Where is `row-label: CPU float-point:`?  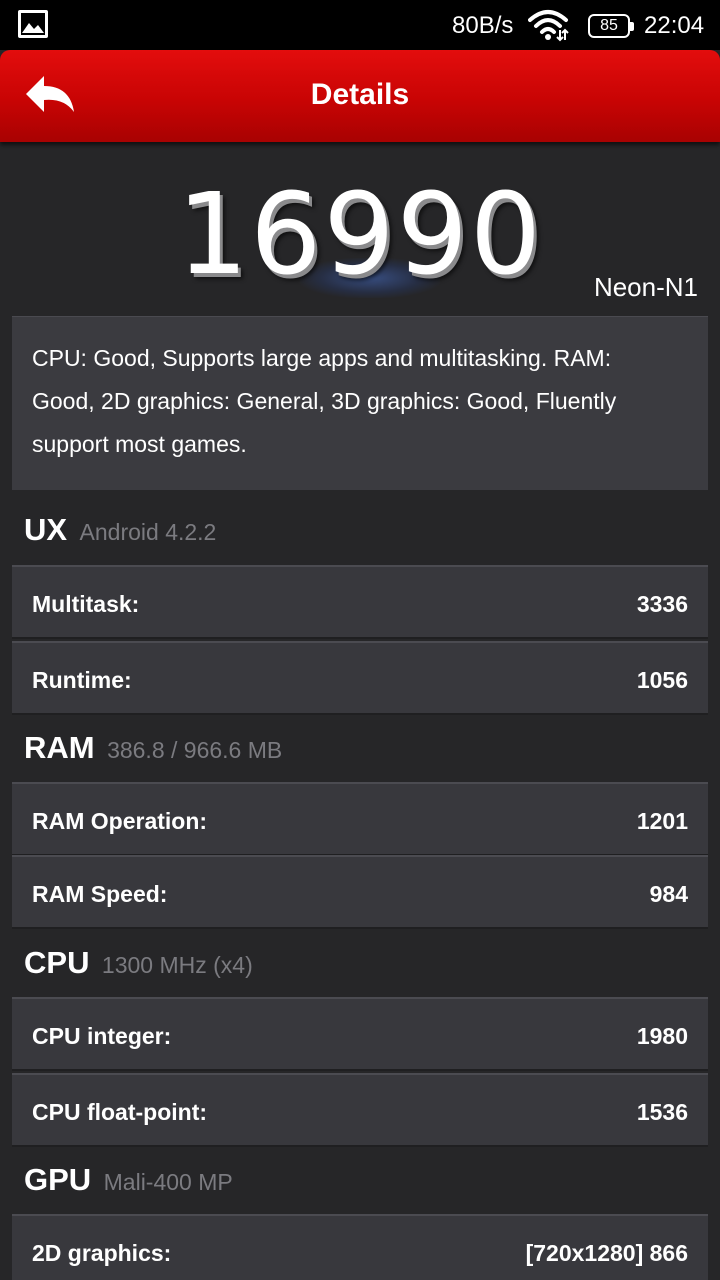 row-label: CPU float-point: is located at coordinates (120, 1112).